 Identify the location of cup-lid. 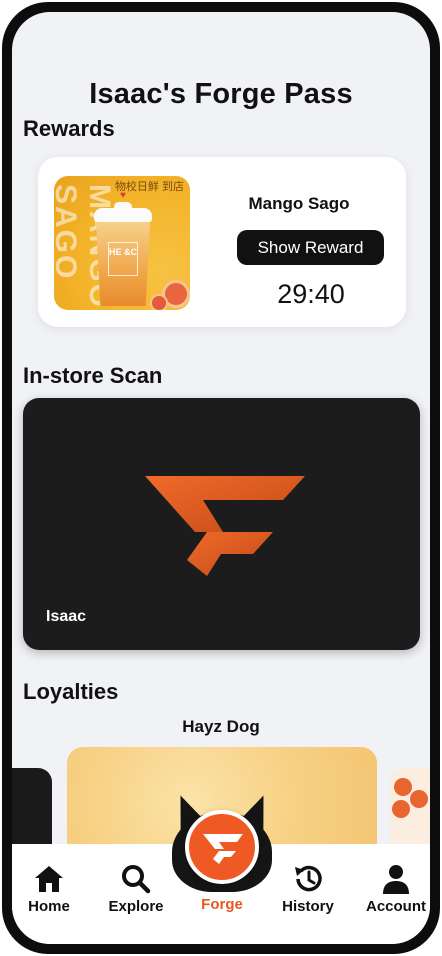
(123, 215).